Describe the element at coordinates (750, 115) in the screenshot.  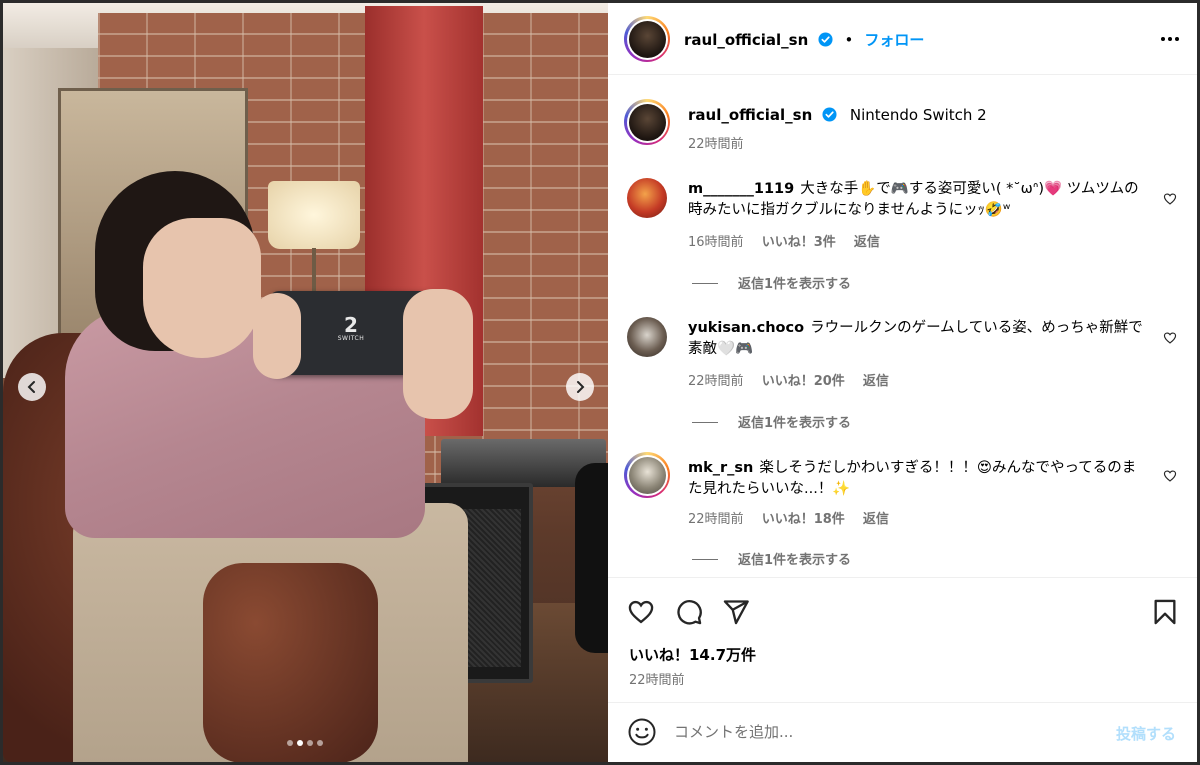
I see `caption-username: raul_official_sn` at that location.